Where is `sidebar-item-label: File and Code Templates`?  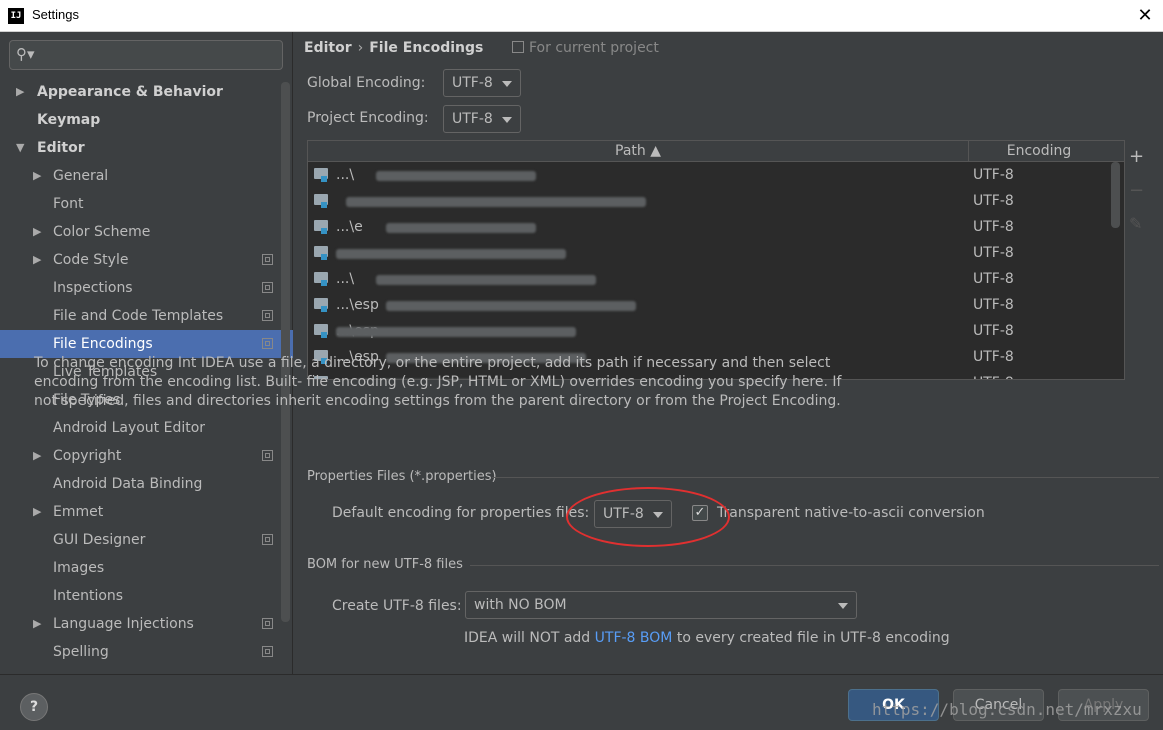 sidebar-item-label: File and Code Templates is located at coordinates (138, 316).